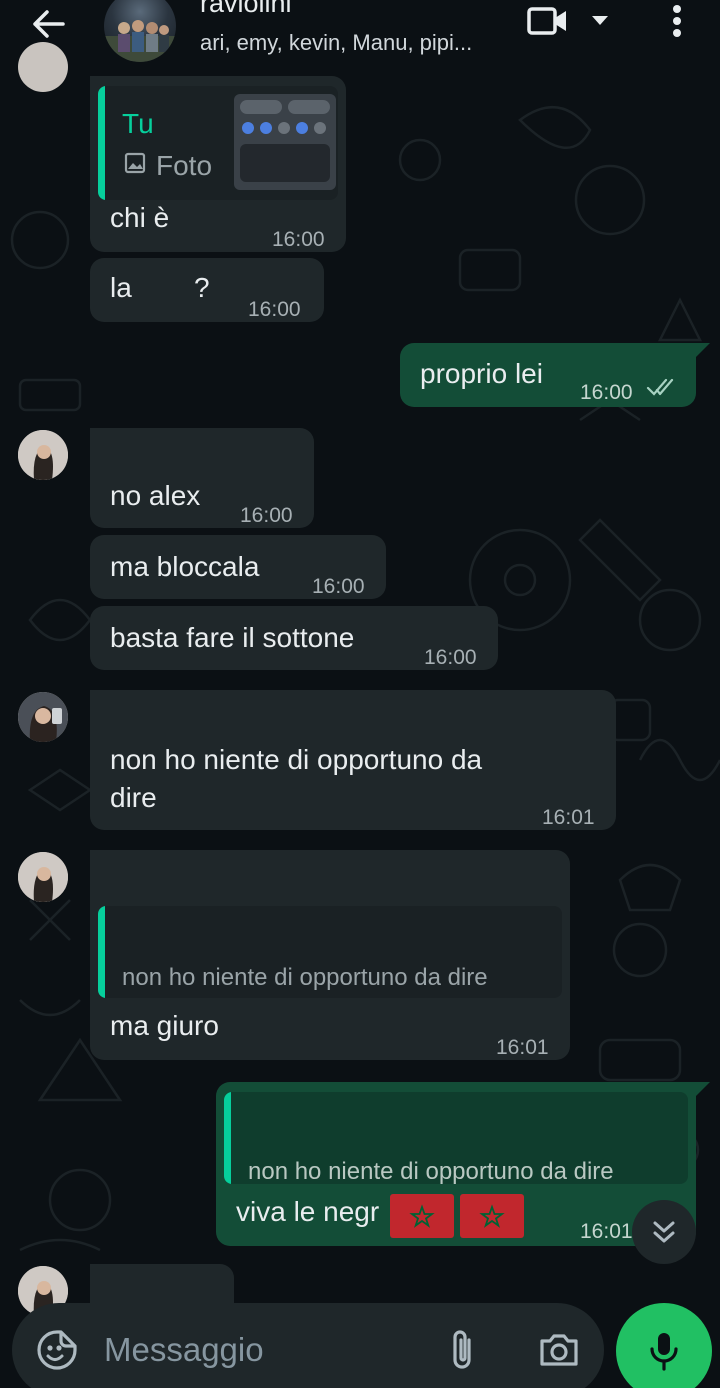  I want to click on quote-label: Foto, so click(184, 165).